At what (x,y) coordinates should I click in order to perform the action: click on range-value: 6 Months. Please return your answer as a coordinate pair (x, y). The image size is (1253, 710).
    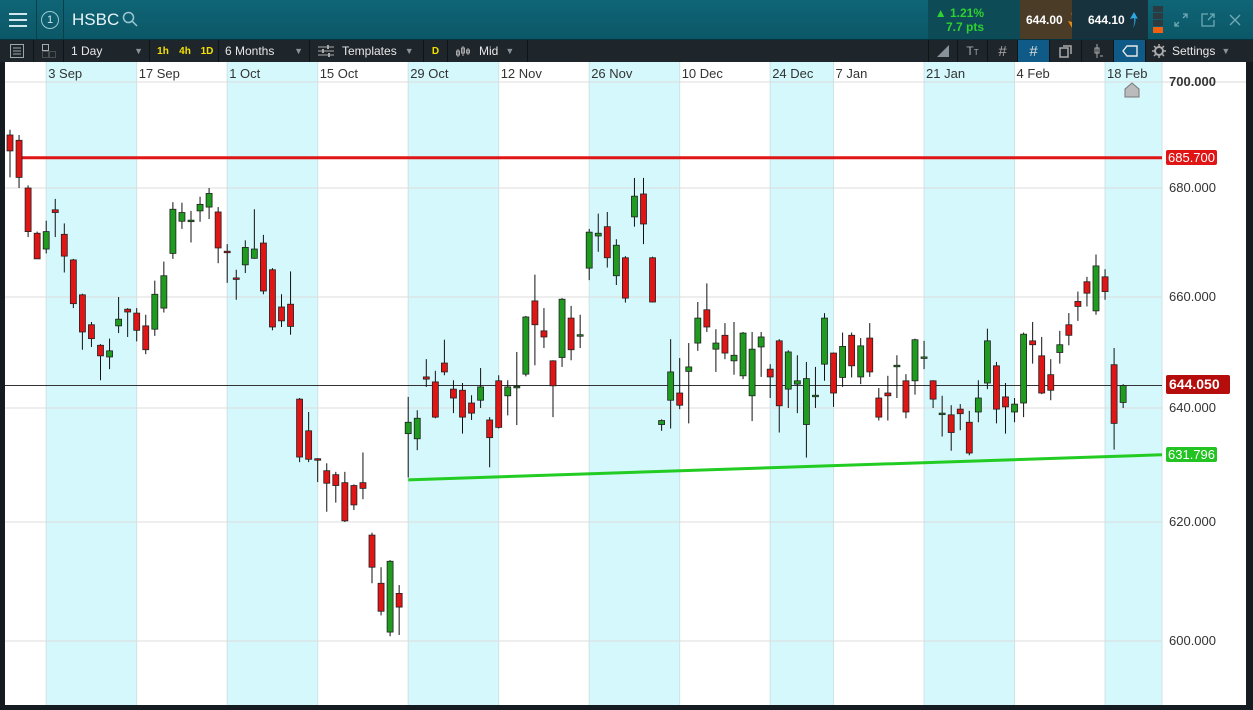
    Looking at the image, I should click on (250, 51).